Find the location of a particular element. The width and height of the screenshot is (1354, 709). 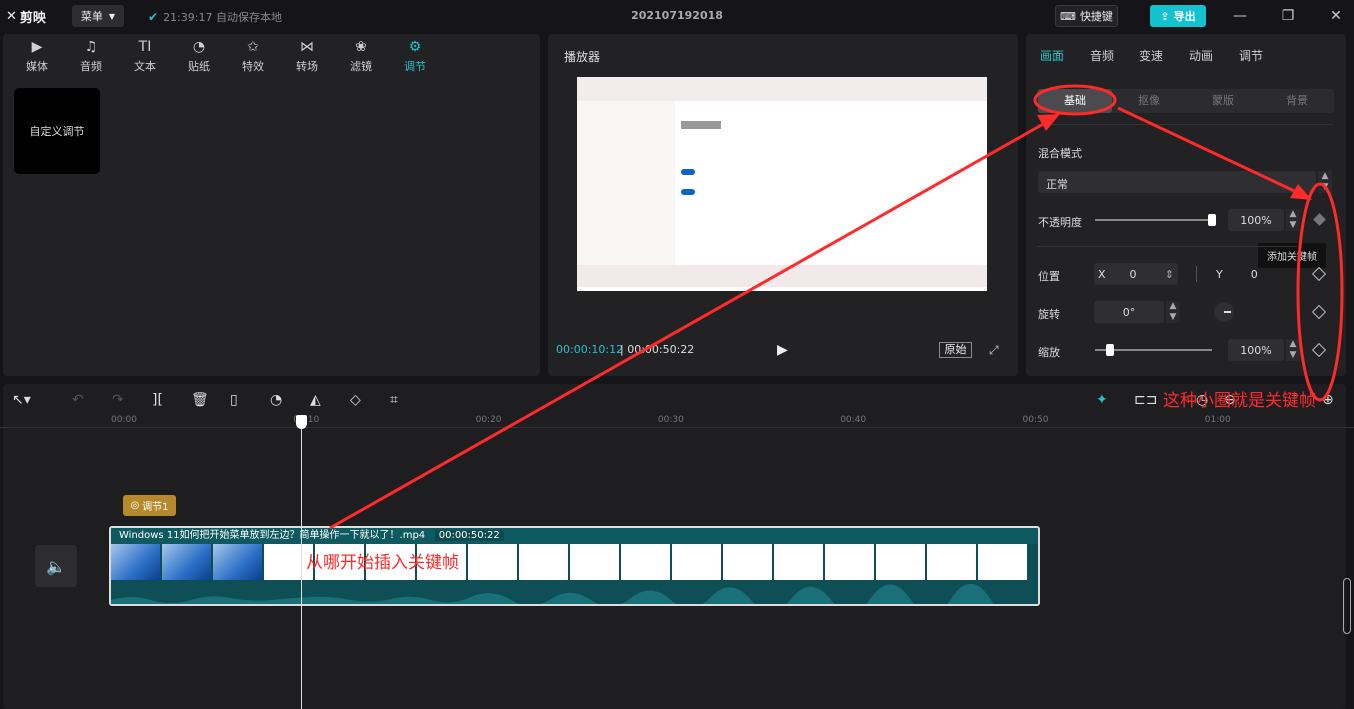

annotation-circle-keyframes is located at coordinates (1320, 292).